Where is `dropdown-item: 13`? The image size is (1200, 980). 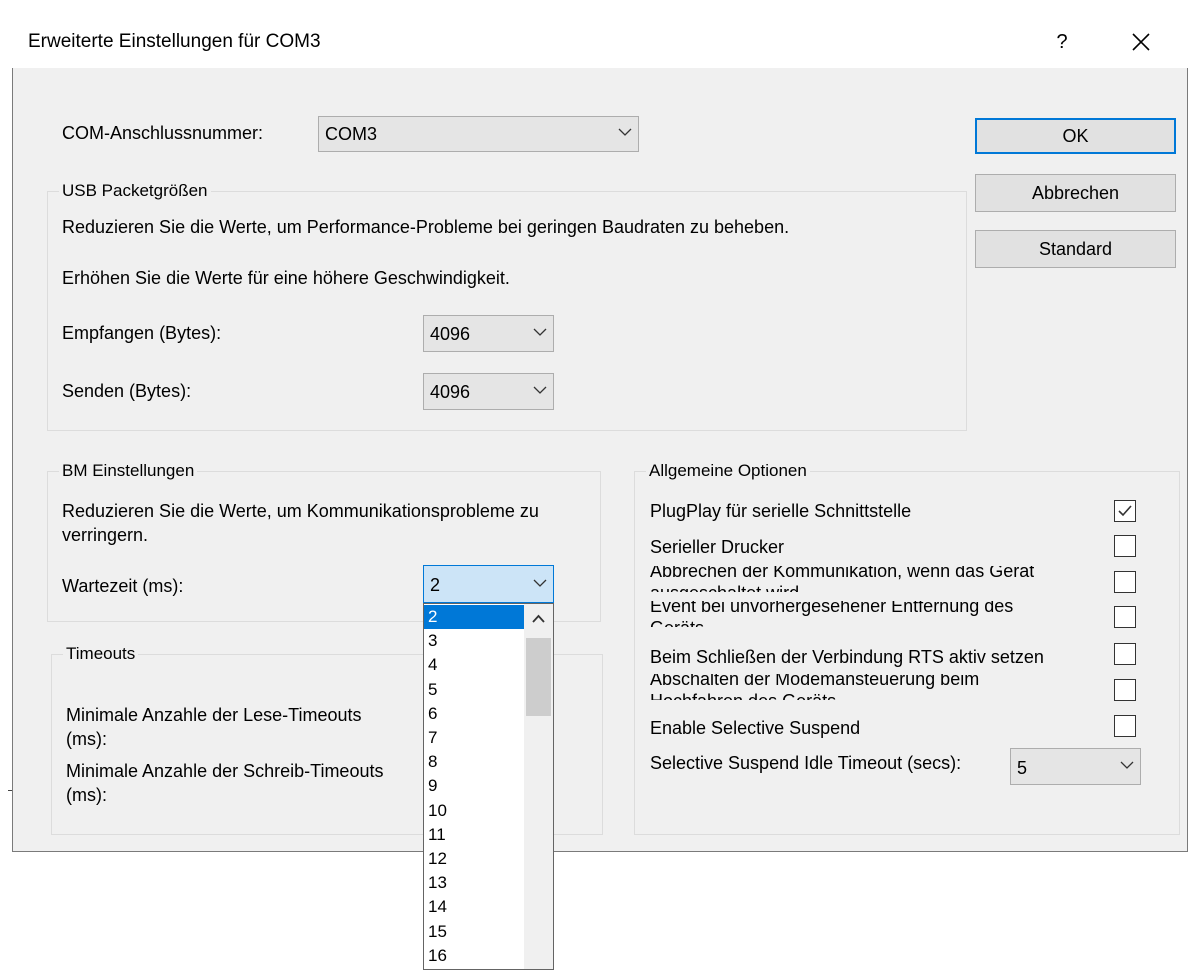
dropdown-item: 13 is located at coordinates (474, 883).